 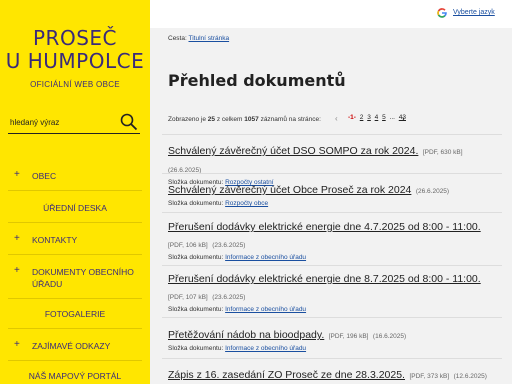 I want to click on pagination: -1- 2 3 4 5 ... 43, so click(x=378, y=117).